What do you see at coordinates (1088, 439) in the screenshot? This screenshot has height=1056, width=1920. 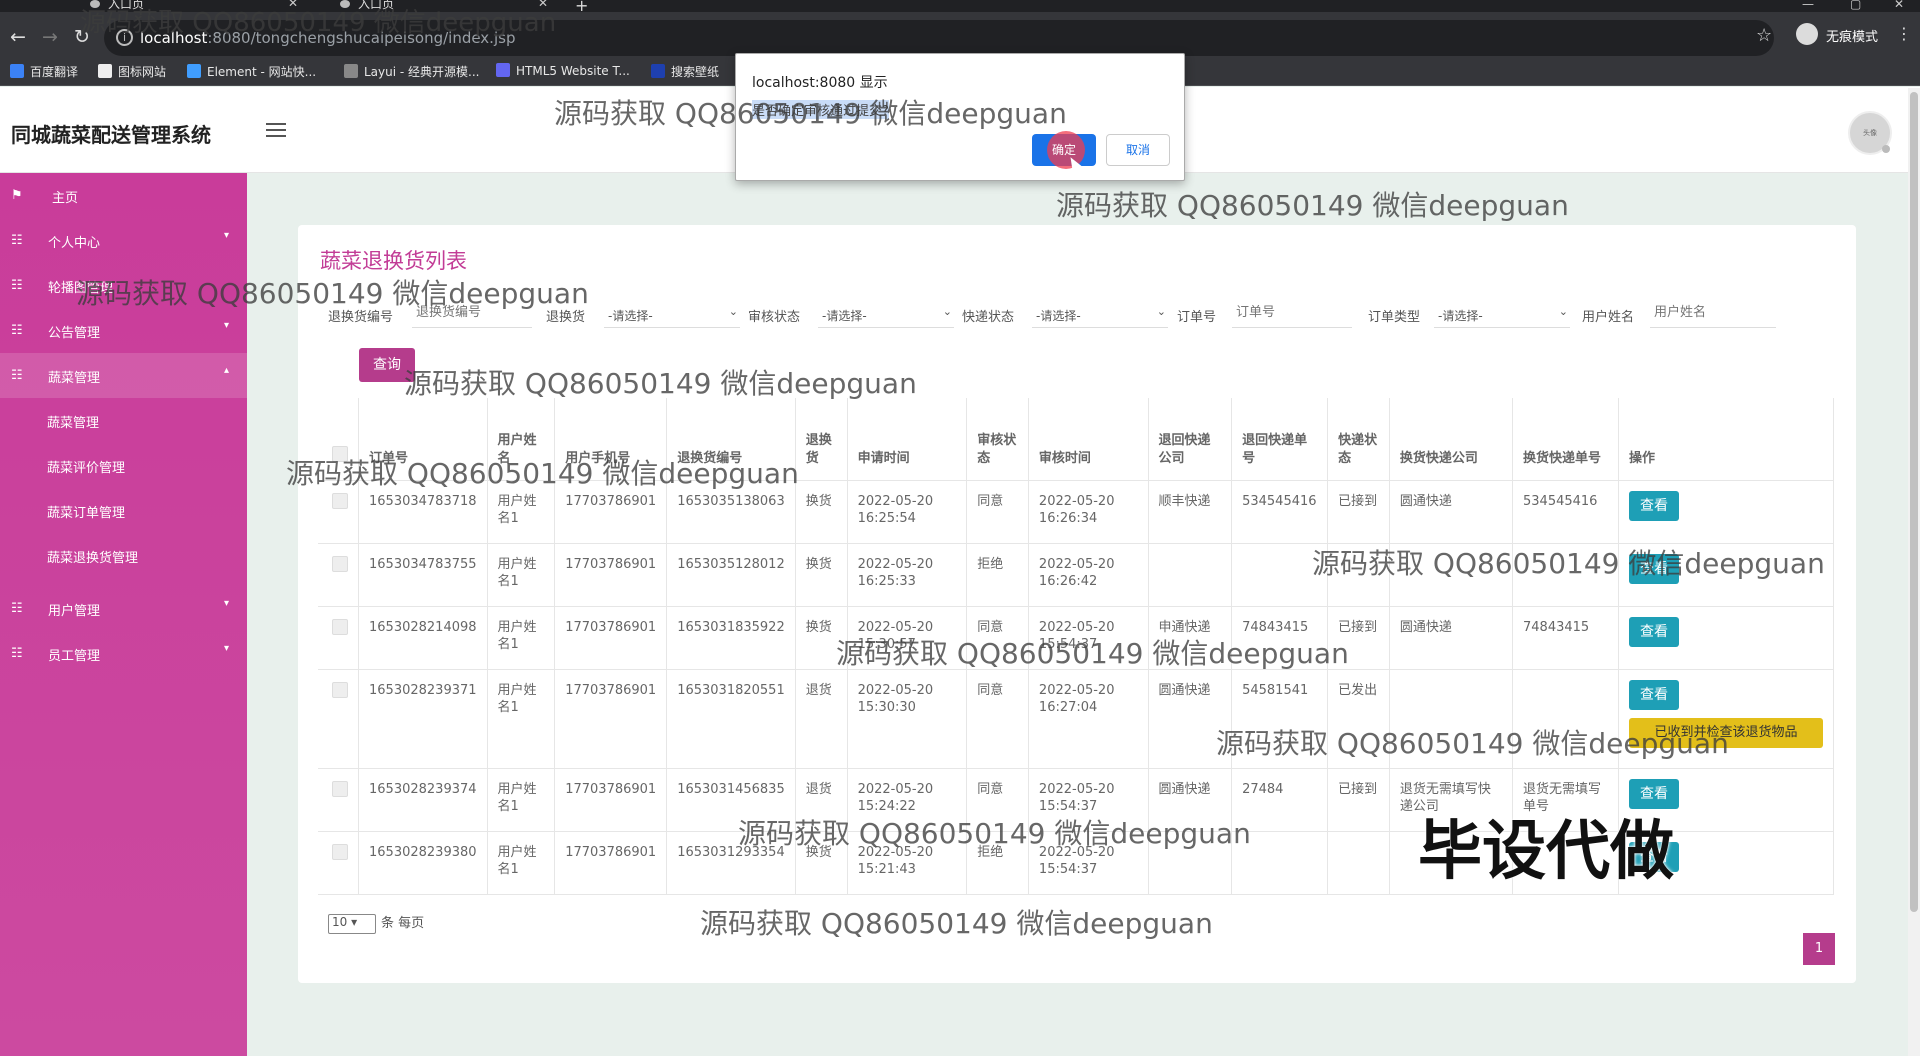 I see `column-header: 审核时间` at bounding box center [1088, 439].